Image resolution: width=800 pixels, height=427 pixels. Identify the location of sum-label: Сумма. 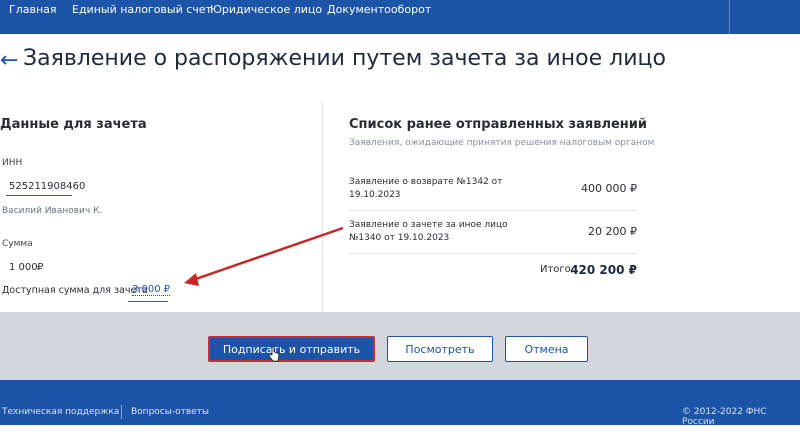
(17, 244).